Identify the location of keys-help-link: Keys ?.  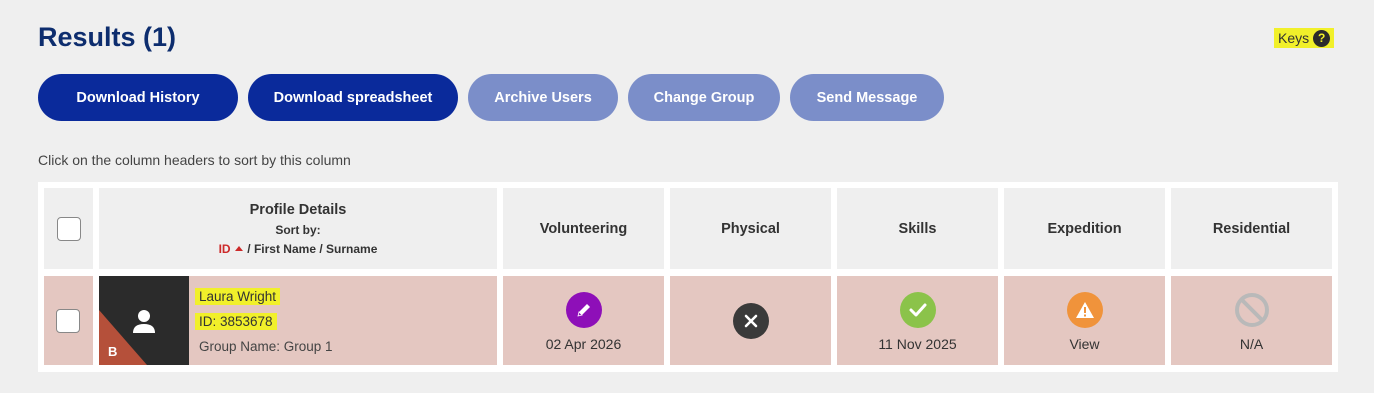
(1304, 38).